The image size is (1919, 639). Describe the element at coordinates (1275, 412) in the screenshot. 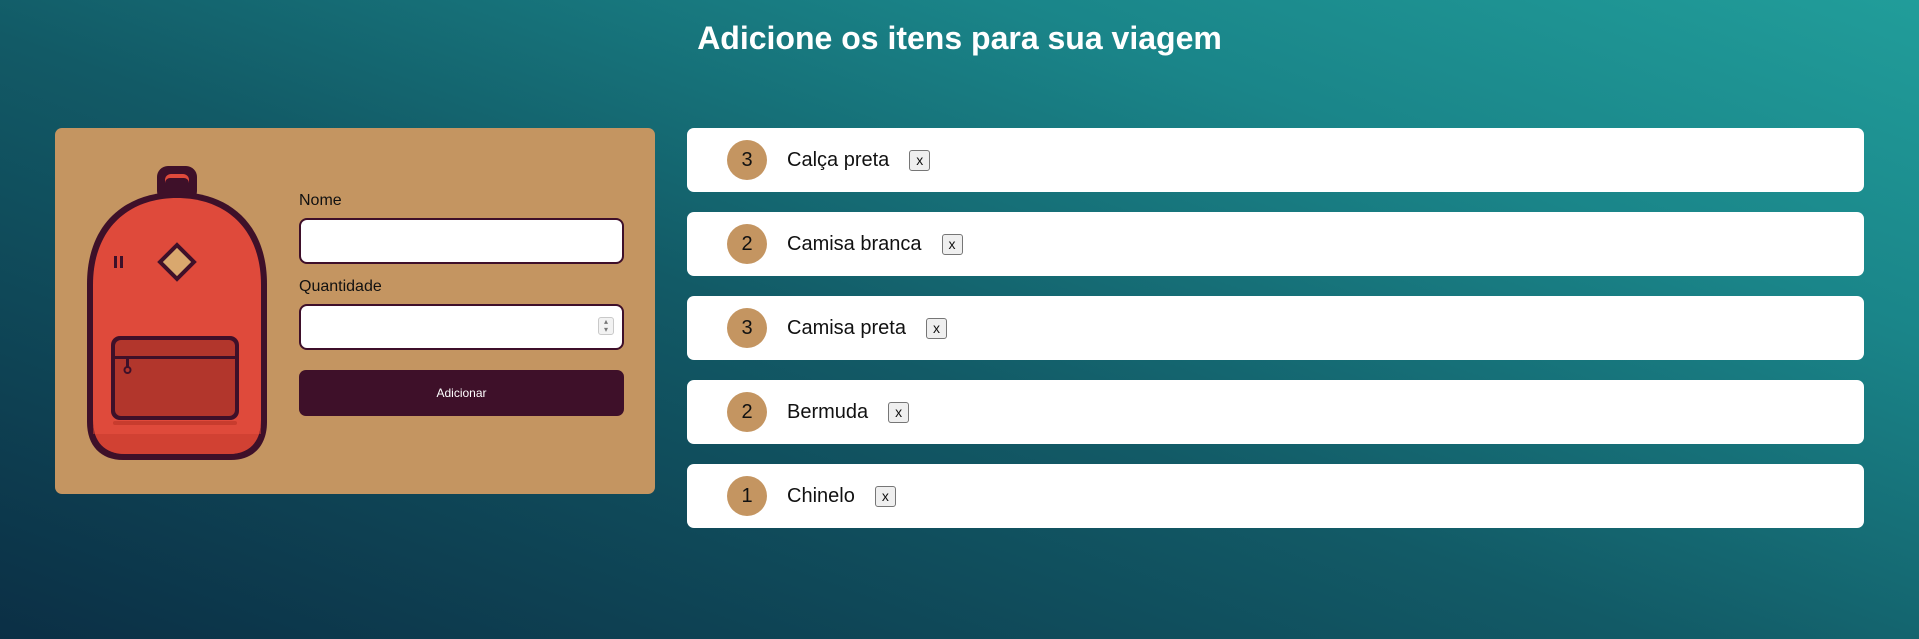

I see `list-item: 2 Bermuda x` at that location.